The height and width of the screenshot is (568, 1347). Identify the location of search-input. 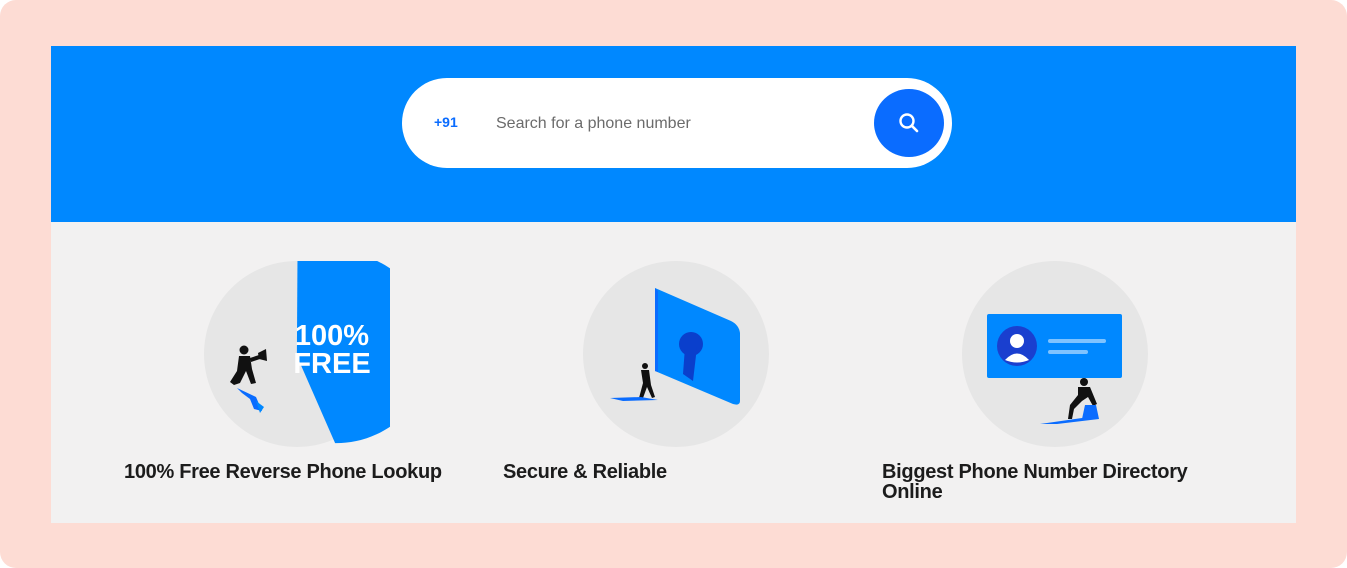
(676, 124).